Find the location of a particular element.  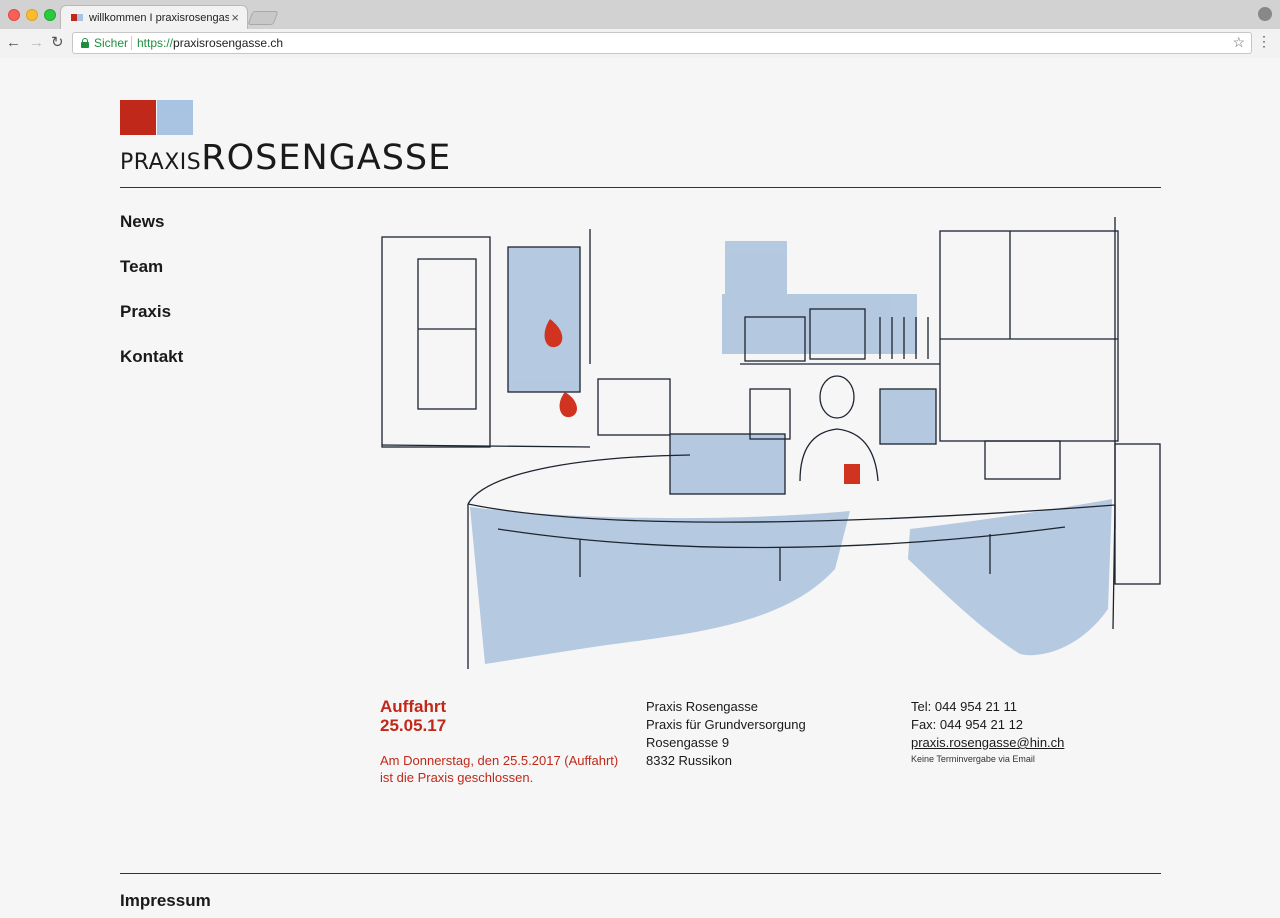

favicon-icon is located at coordinates (77, 17).